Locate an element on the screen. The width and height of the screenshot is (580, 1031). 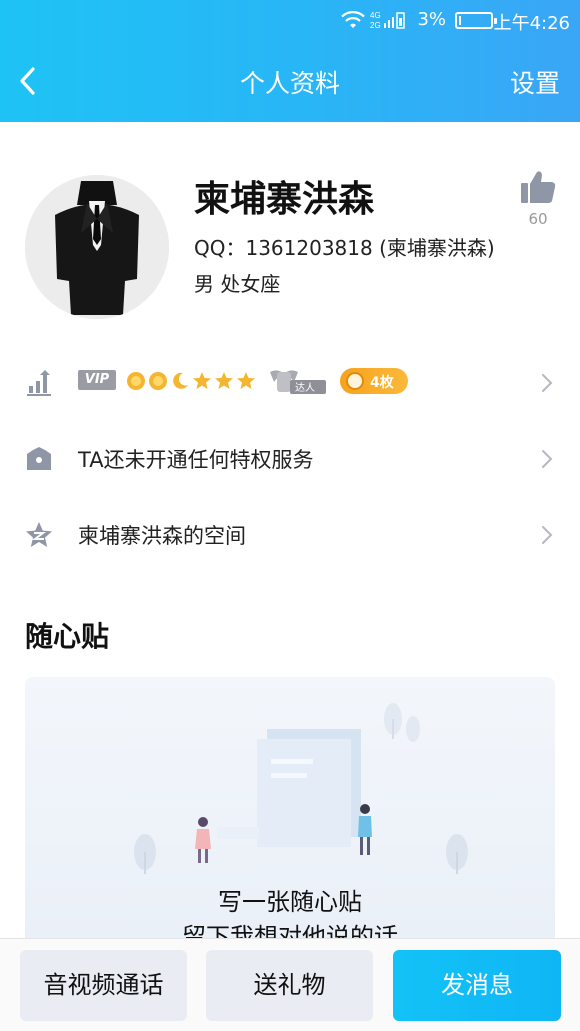
qzone-text: 柬埔寨洪森的空间 is located at coordinates (162, 536).